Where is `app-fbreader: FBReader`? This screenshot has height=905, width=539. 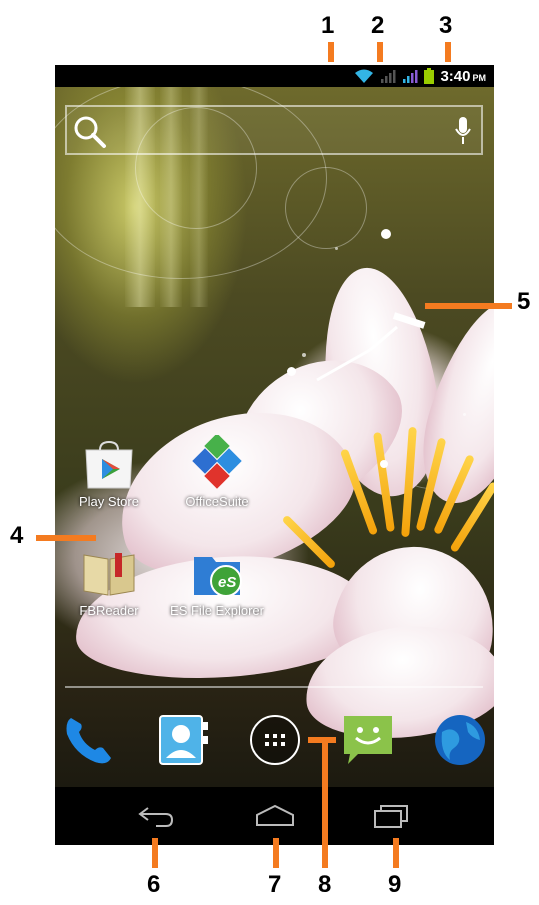 app-fbreader: FBReader is located at coordinates (109, 583).